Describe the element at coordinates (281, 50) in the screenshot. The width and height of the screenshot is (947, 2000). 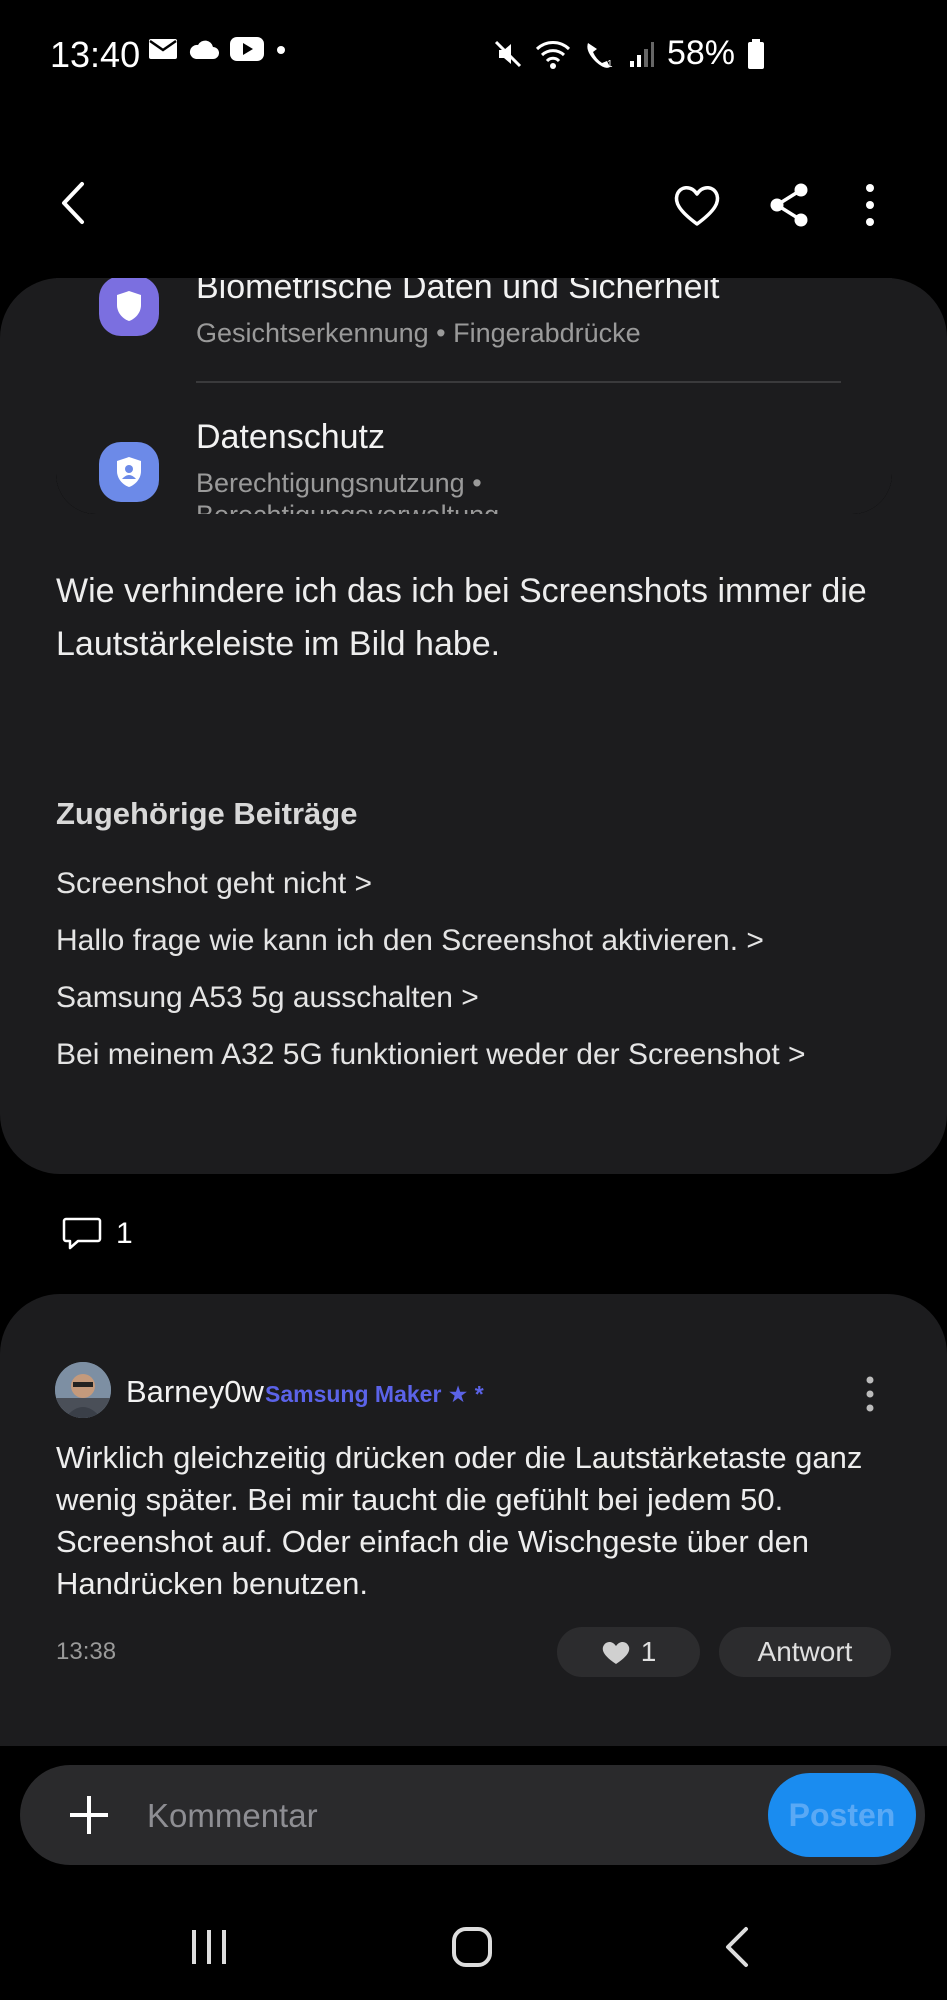
I see `dot-icon` at that location.